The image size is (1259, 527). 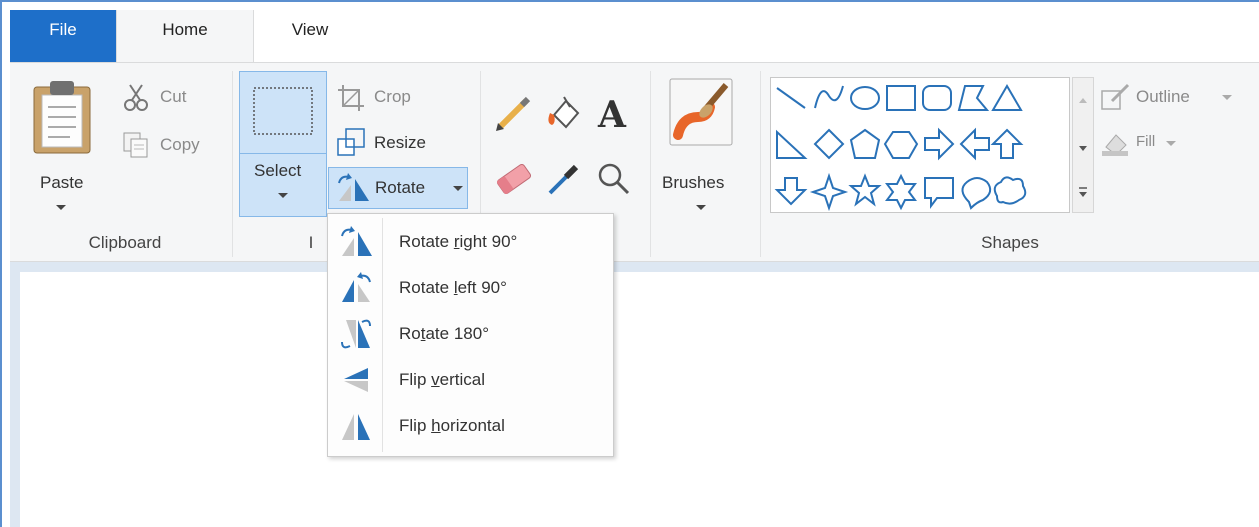 What do you see at coordinates (62, 182) in the screenshot?
I see `paste-label: Paste` at bounding box center [62, 182].